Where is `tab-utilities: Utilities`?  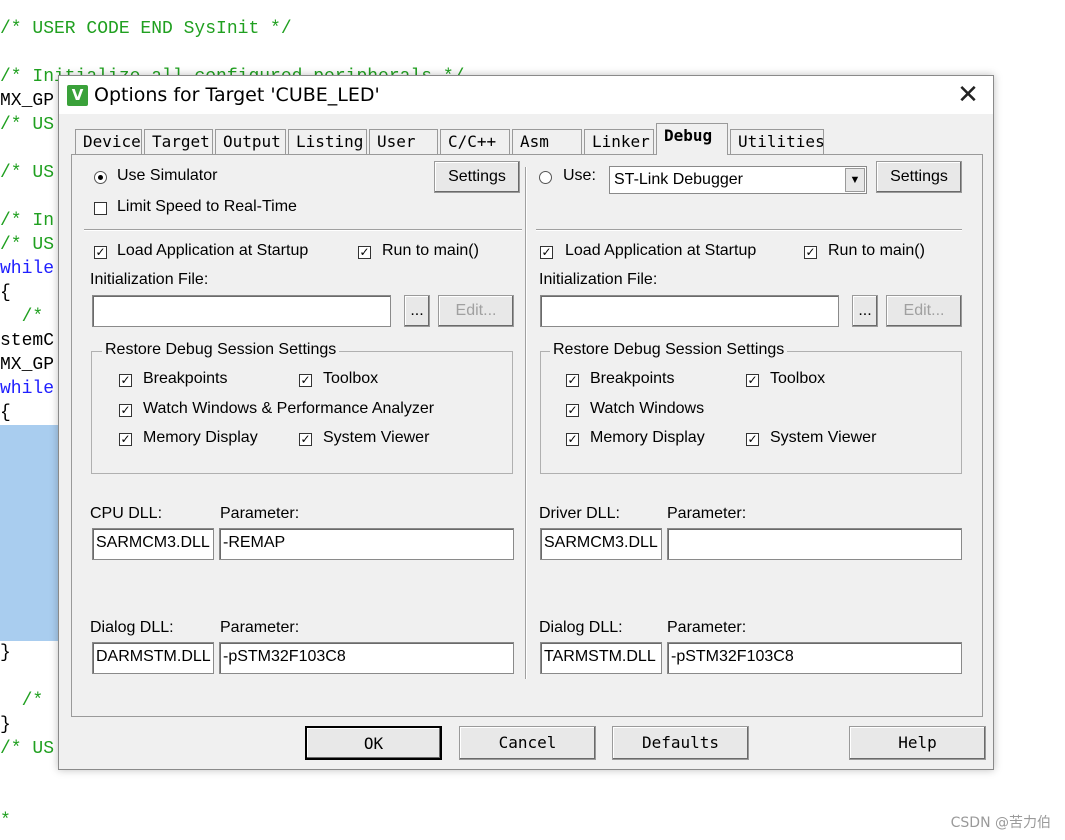
tab-utilities: Utilities is located at coordinates (777, 141).